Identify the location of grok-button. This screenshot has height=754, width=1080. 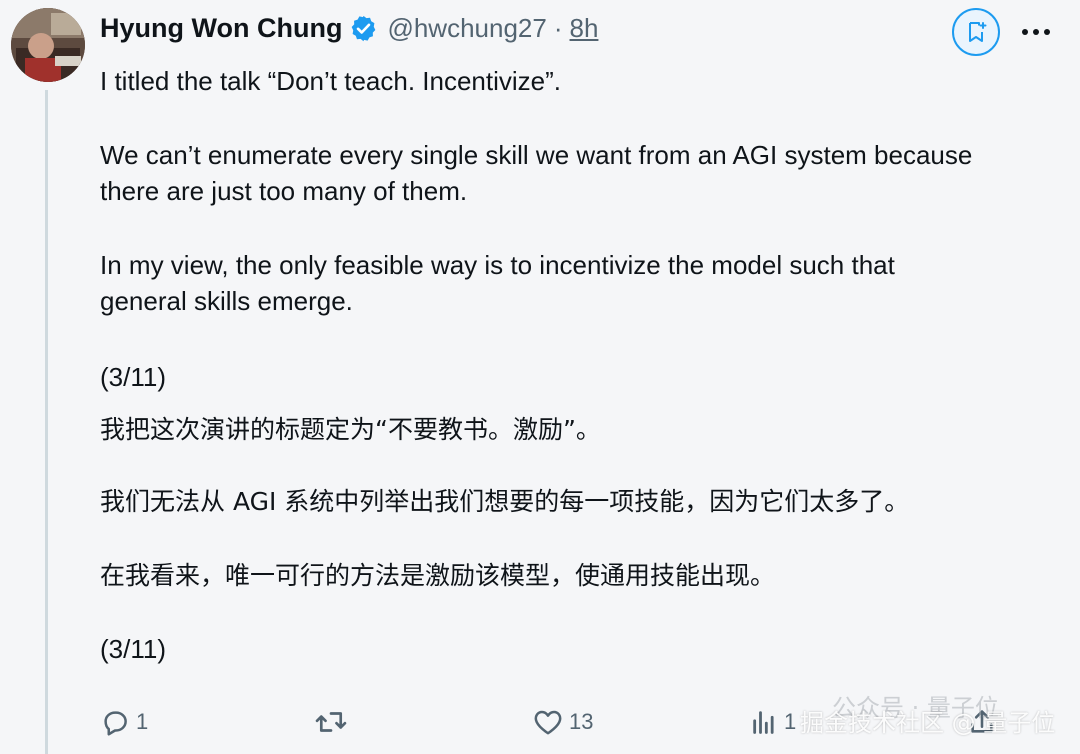
(976, 32).